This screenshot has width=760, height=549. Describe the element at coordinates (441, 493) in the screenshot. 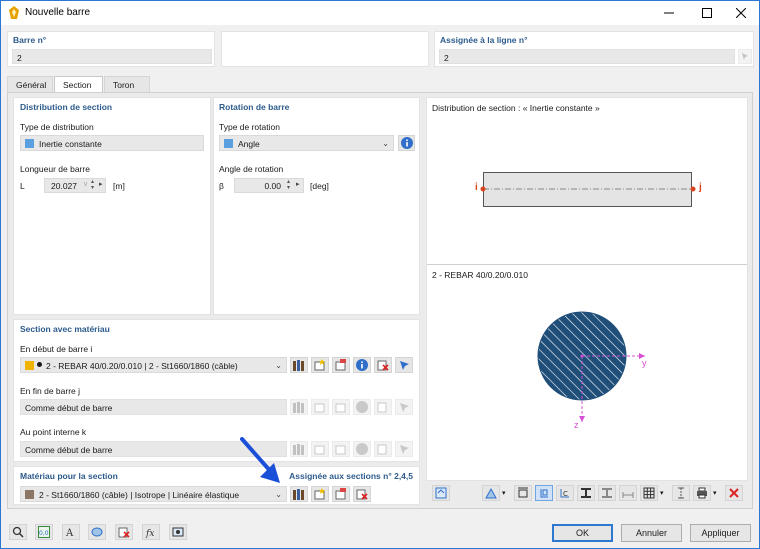

I see `preview-sync-button` at that location.